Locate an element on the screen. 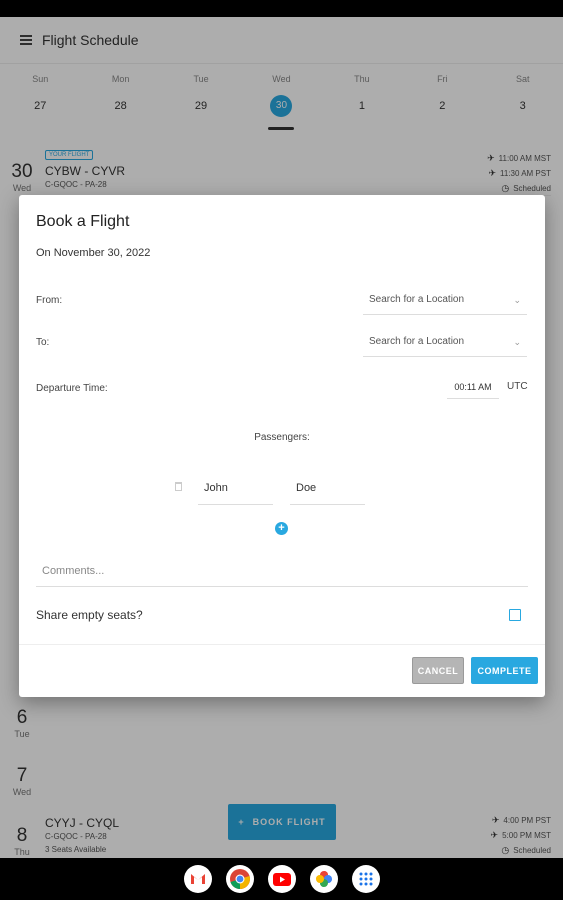 The width and height of the screenshot is (563, 900). from-location-select: Search for a Location ⌄ is located at coordinates (445, 300).